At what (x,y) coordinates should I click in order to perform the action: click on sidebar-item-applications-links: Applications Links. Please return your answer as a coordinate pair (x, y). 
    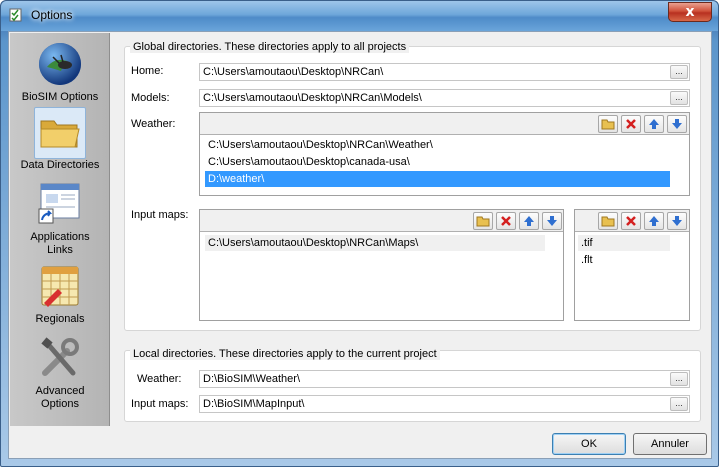
    Looking at the image, I should click on (60, 218).